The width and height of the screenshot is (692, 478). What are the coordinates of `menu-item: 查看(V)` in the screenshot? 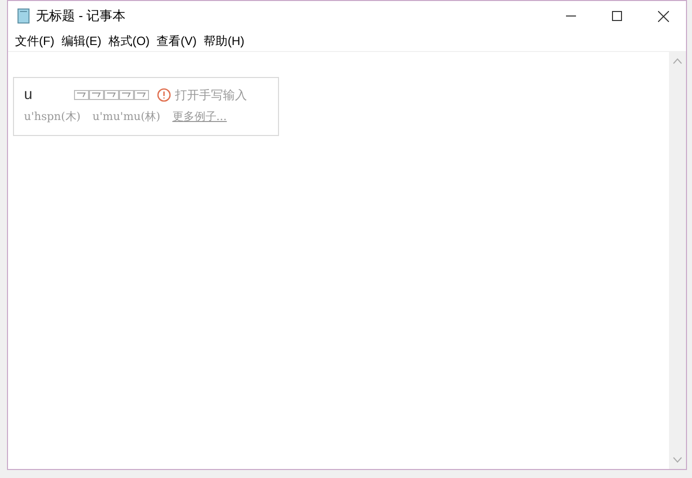 It's located at (177, 41).